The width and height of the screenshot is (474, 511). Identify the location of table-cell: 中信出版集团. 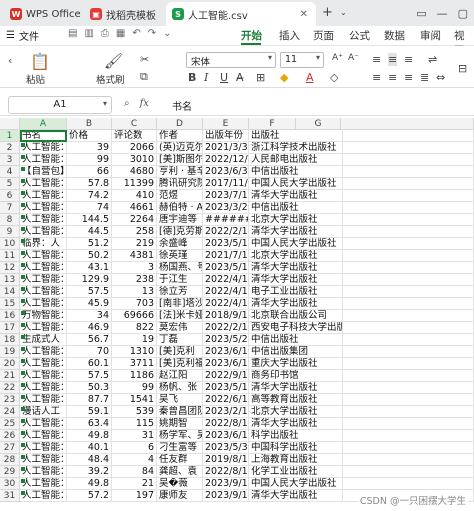
(296, 352).